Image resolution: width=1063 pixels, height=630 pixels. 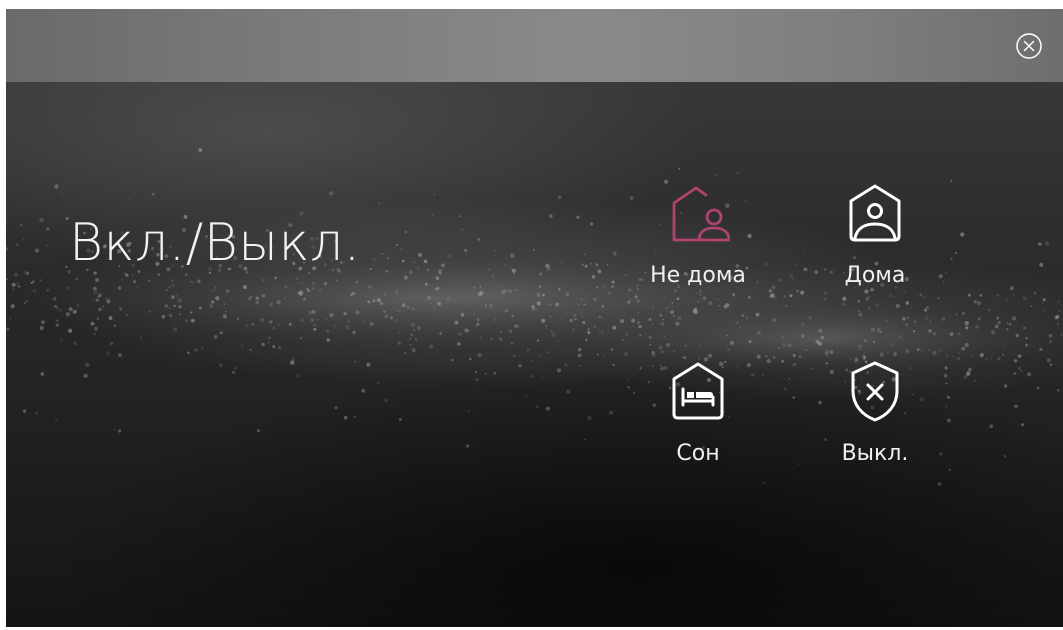 I want to click on mode-sleep-label: Сон, so click(x=698, y=453).